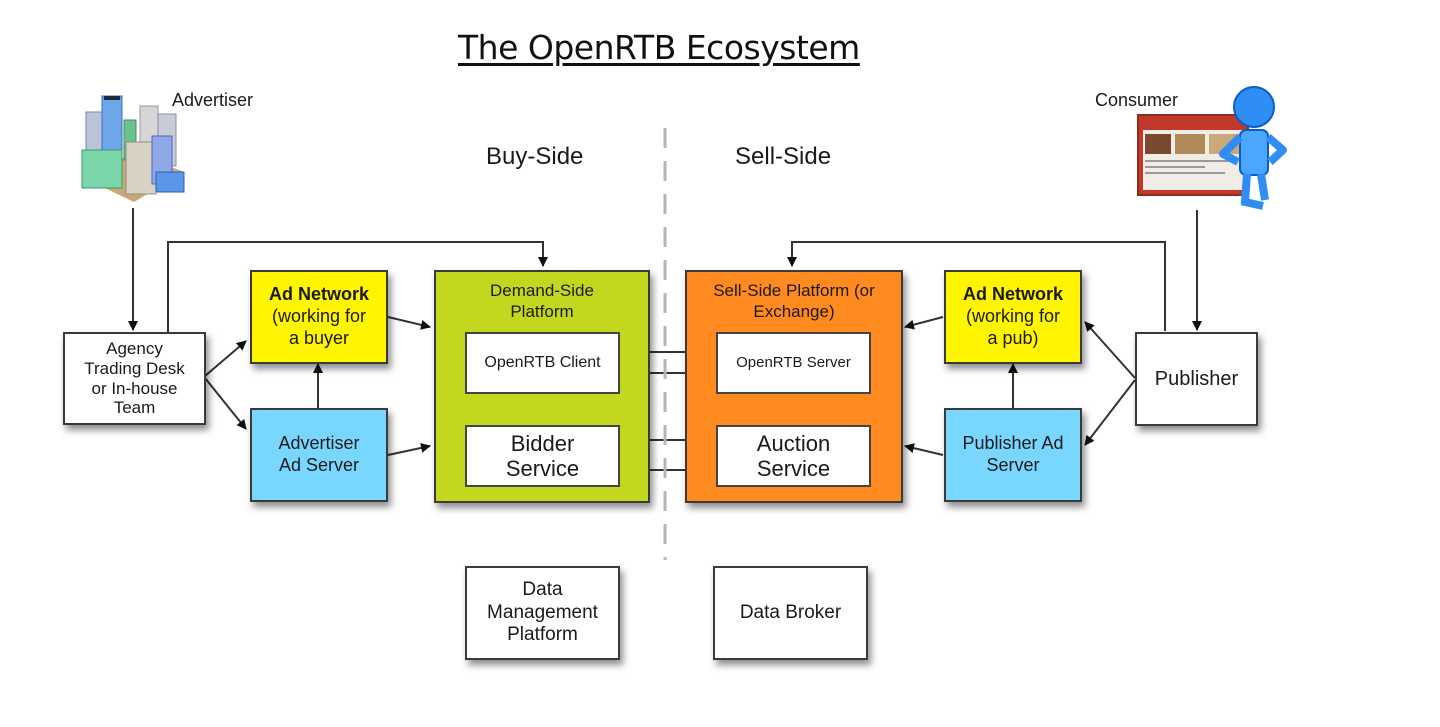 The height and width of the screenshot is (727, 1440). Describe the element at coordinates (134, 368) in the screenshot. I see `agency-line: Trading Desk` at that location.